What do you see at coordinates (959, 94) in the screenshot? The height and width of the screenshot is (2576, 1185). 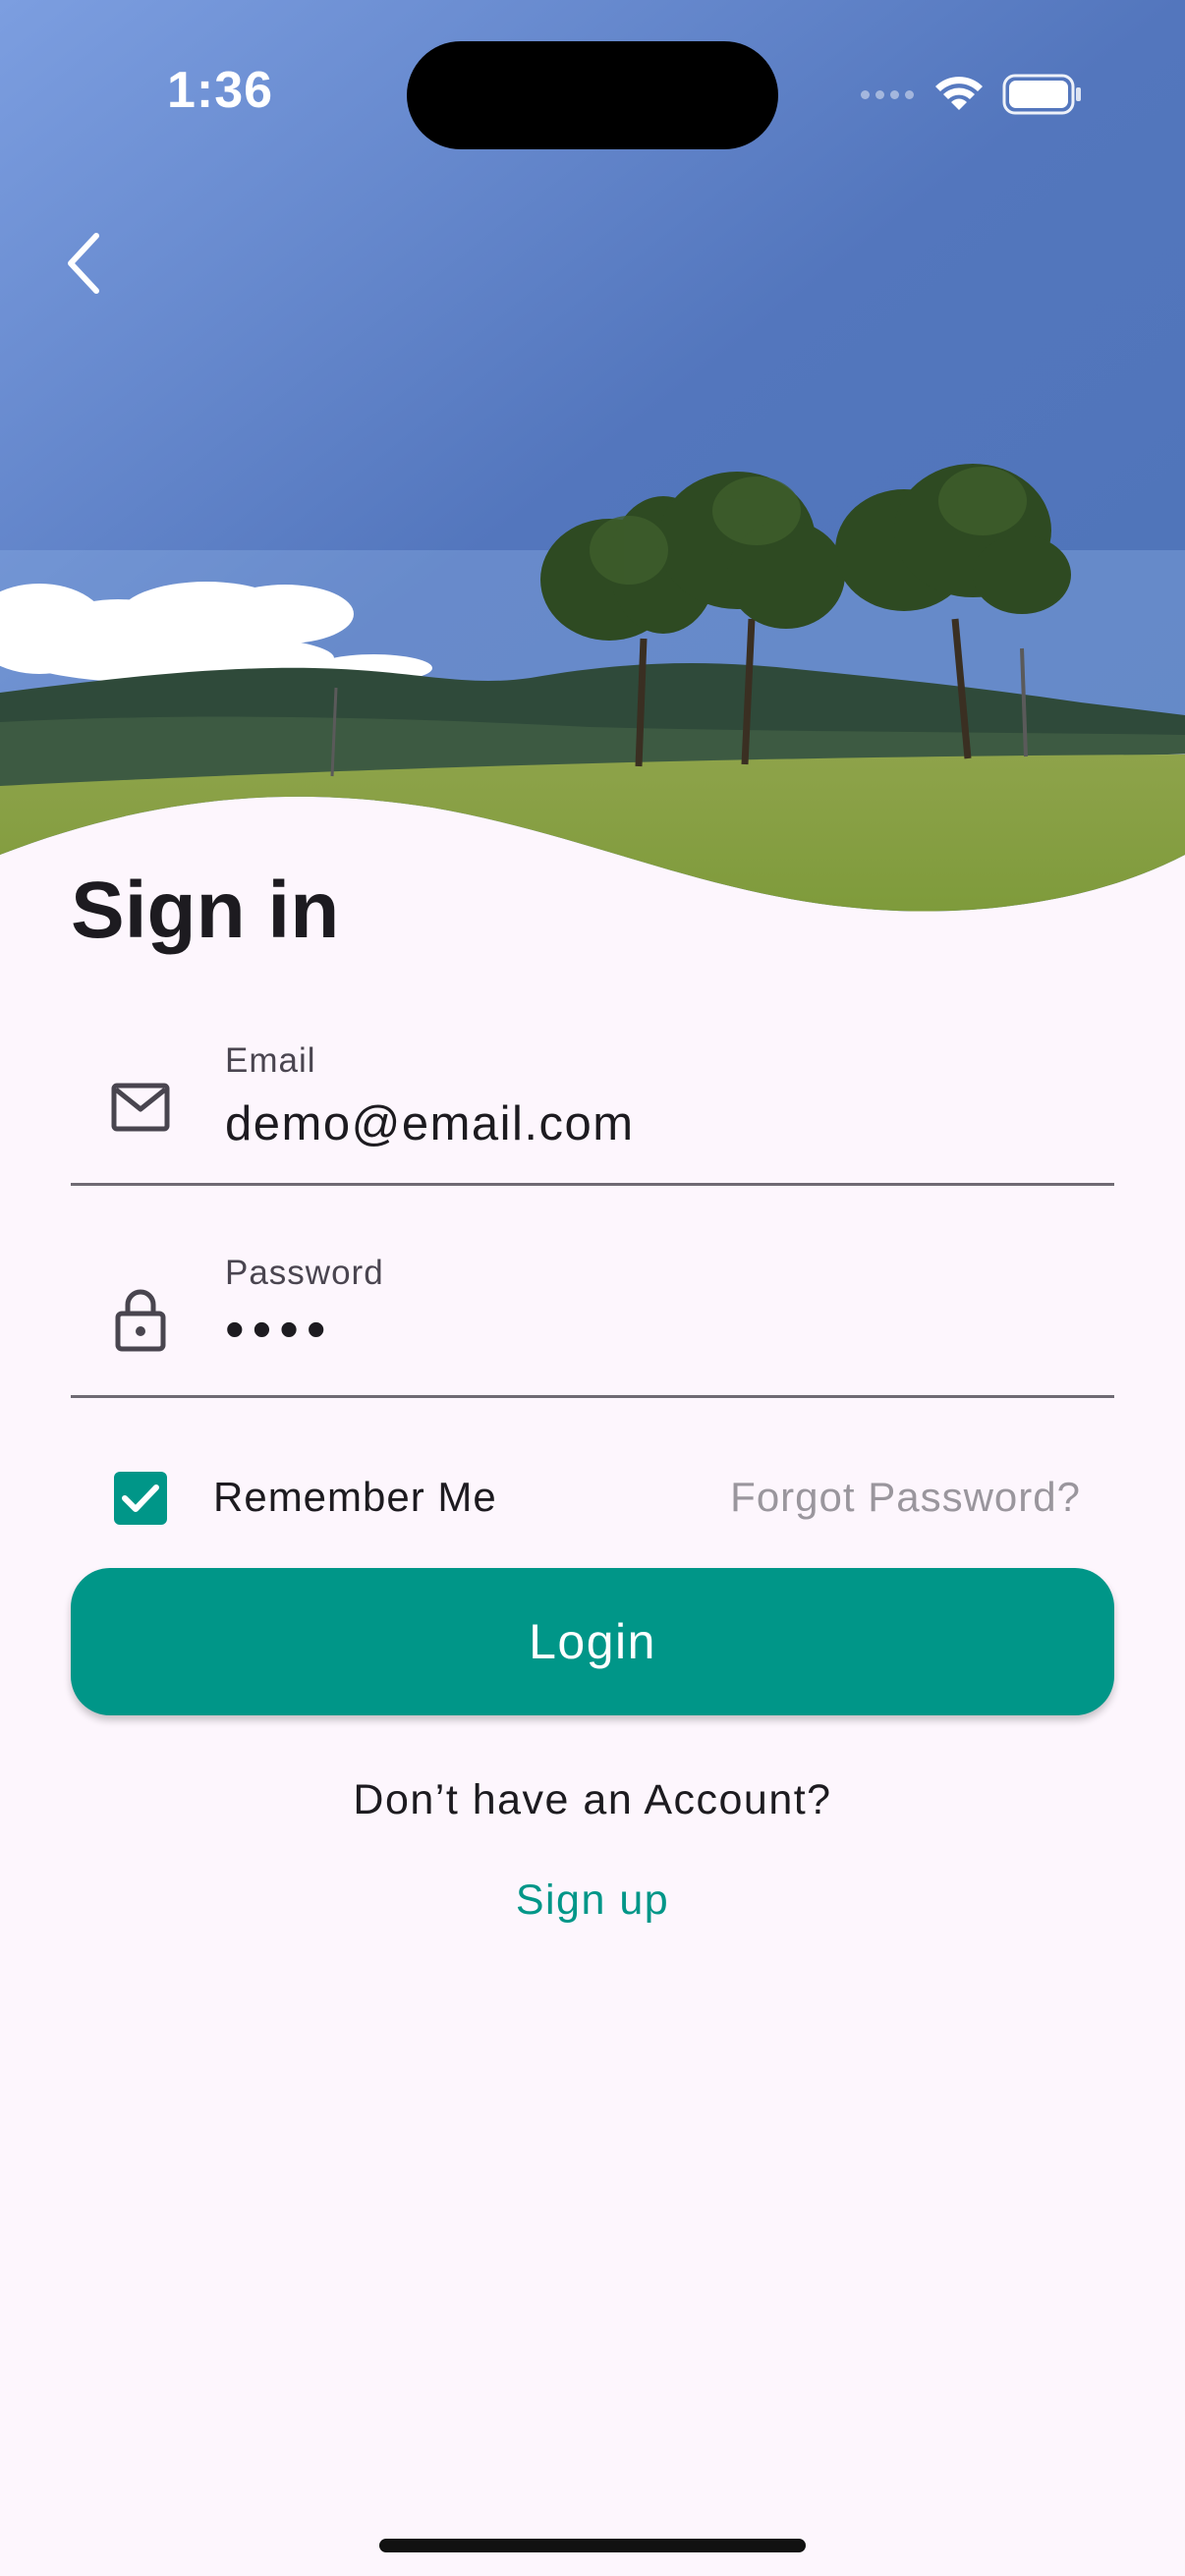 I see `wifi-icon` at bounding box center [959, 94].